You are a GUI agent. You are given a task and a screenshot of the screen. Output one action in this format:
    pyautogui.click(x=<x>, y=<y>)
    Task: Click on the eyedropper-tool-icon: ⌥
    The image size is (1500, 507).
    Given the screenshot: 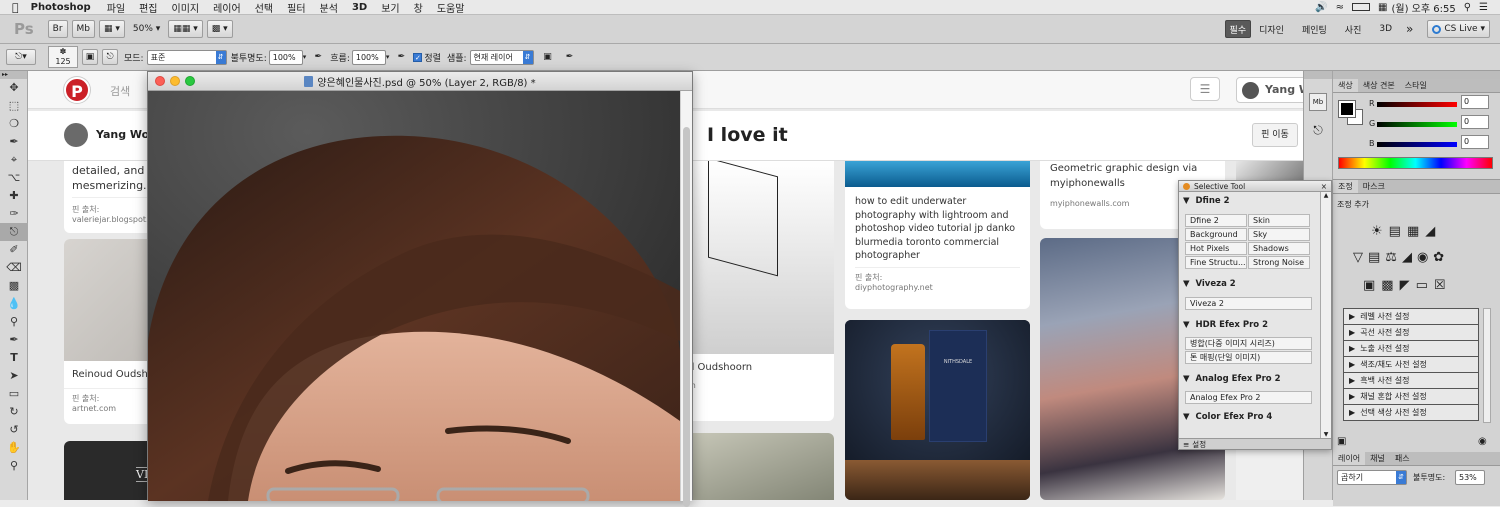 What is the action you would take?
    pyautogui.click(x=14, y=178)
    